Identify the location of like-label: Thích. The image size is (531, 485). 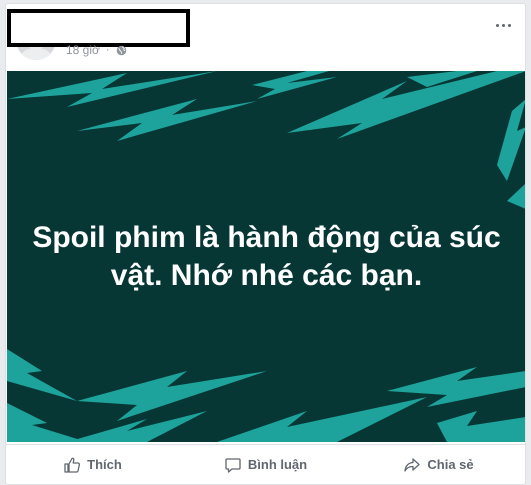
(104, 464).